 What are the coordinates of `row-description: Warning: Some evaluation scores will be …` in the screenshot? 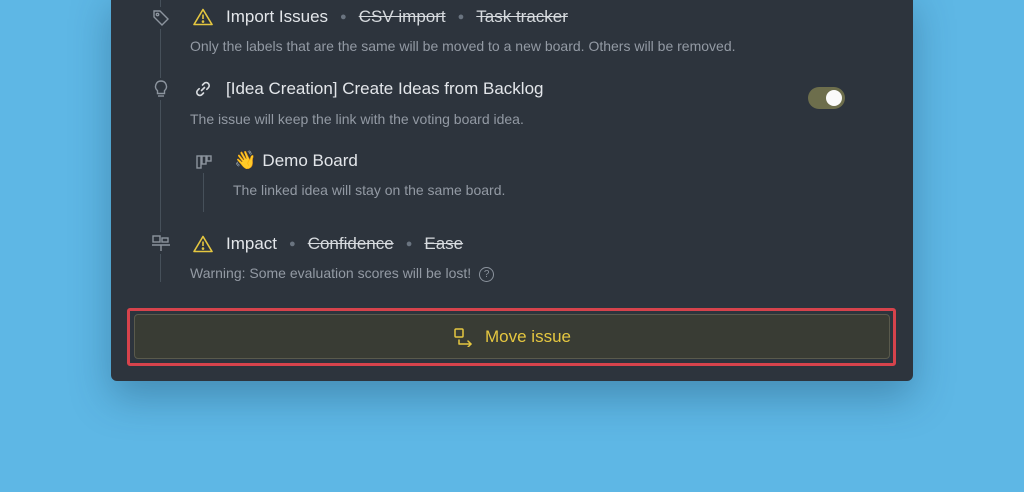 It's located at (342, 273).